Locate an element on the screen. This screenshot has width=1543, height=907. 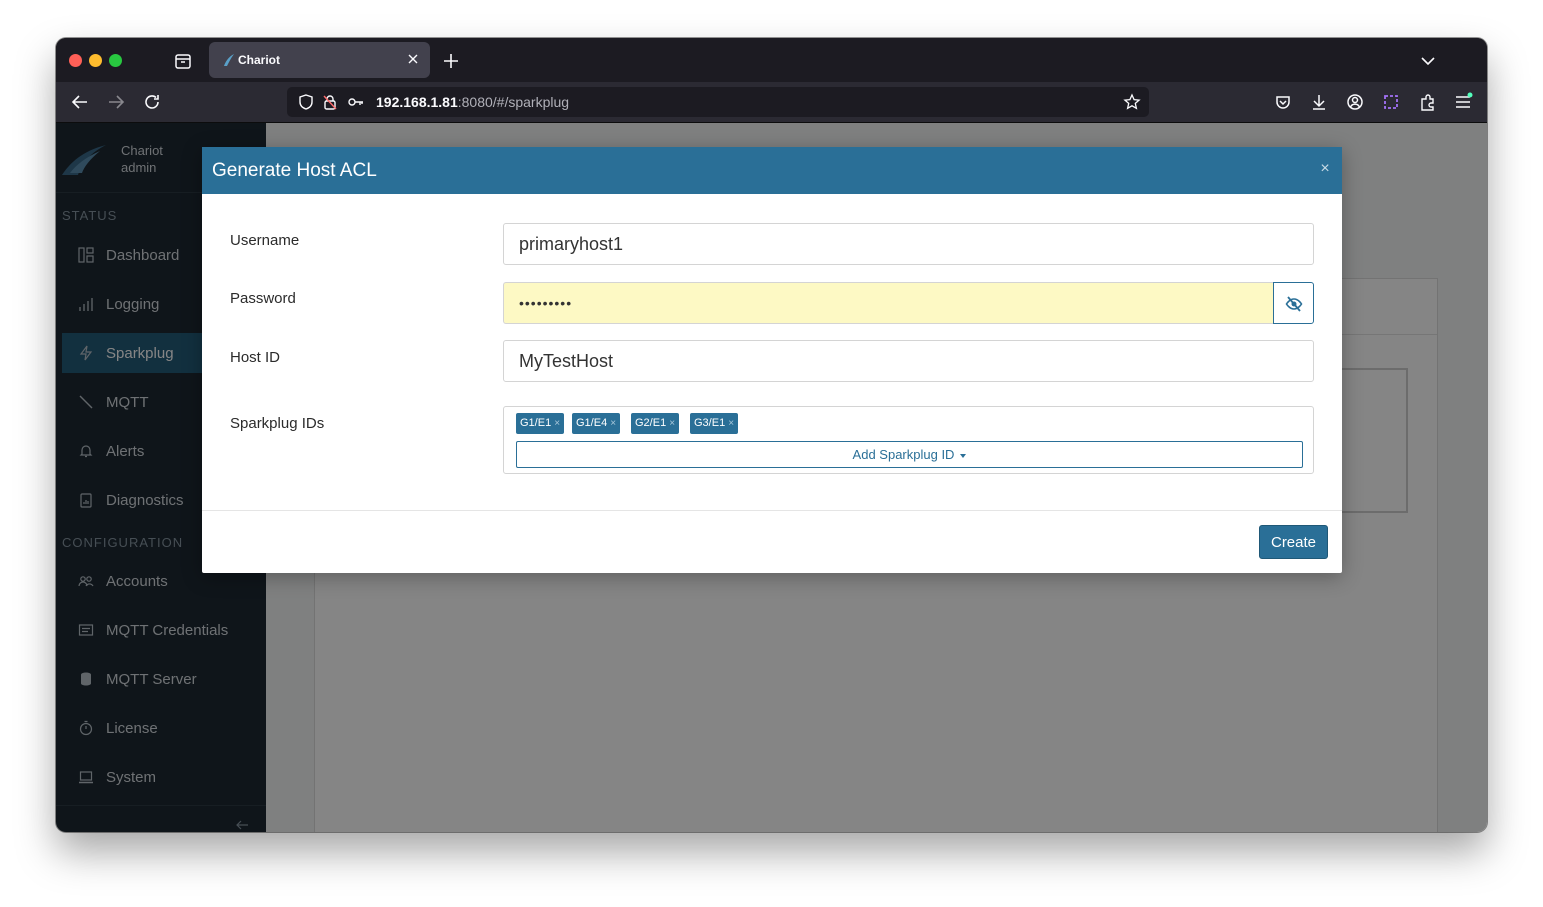
password-label: Password is located at coordinates (263, 298).